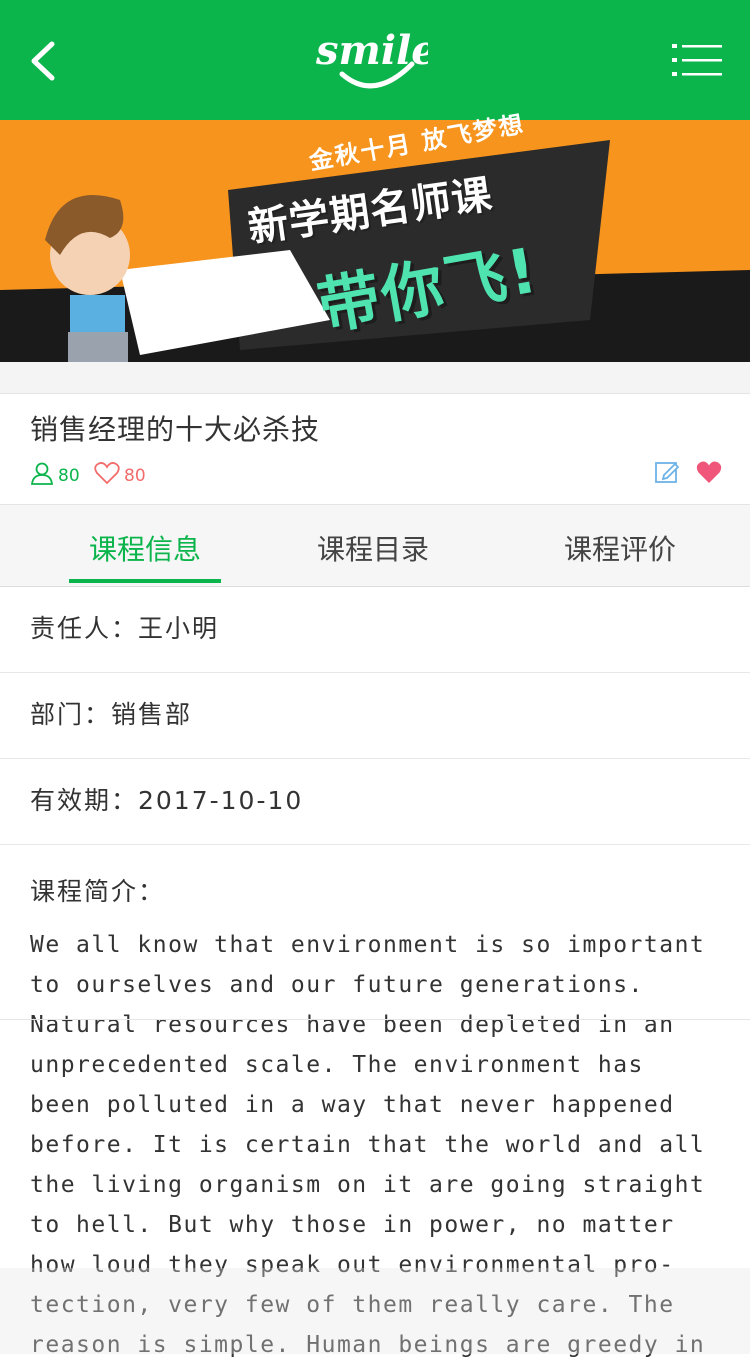 This screenshot has height=1365, width=750. What do you see at coordinates (111, 714) in the screenshot?
I see `department-text: 部门：销售部` at bounding box center [111, 714].